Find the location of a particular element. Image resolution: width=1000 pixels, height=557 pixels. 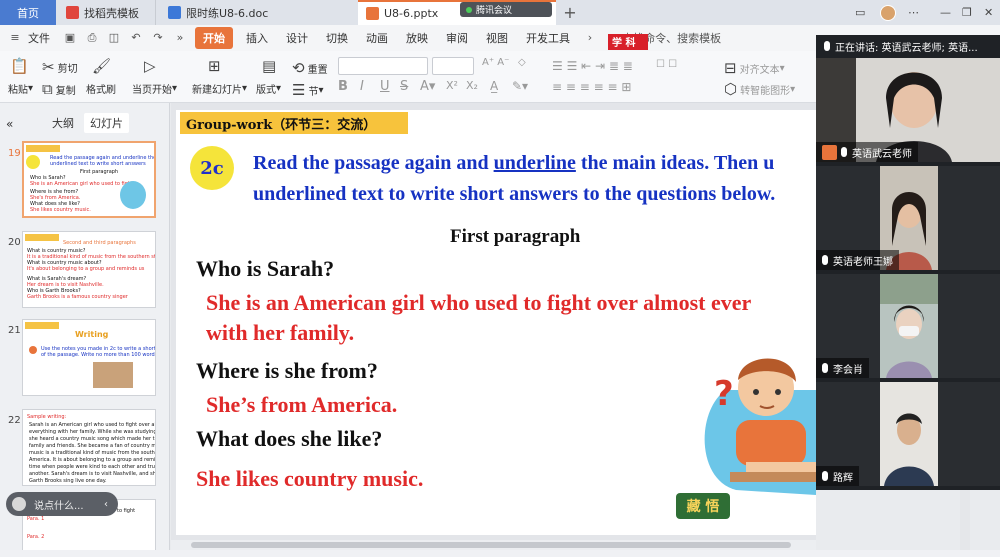

video-tile-4: 路辉 is located at coordinates (908, 434).